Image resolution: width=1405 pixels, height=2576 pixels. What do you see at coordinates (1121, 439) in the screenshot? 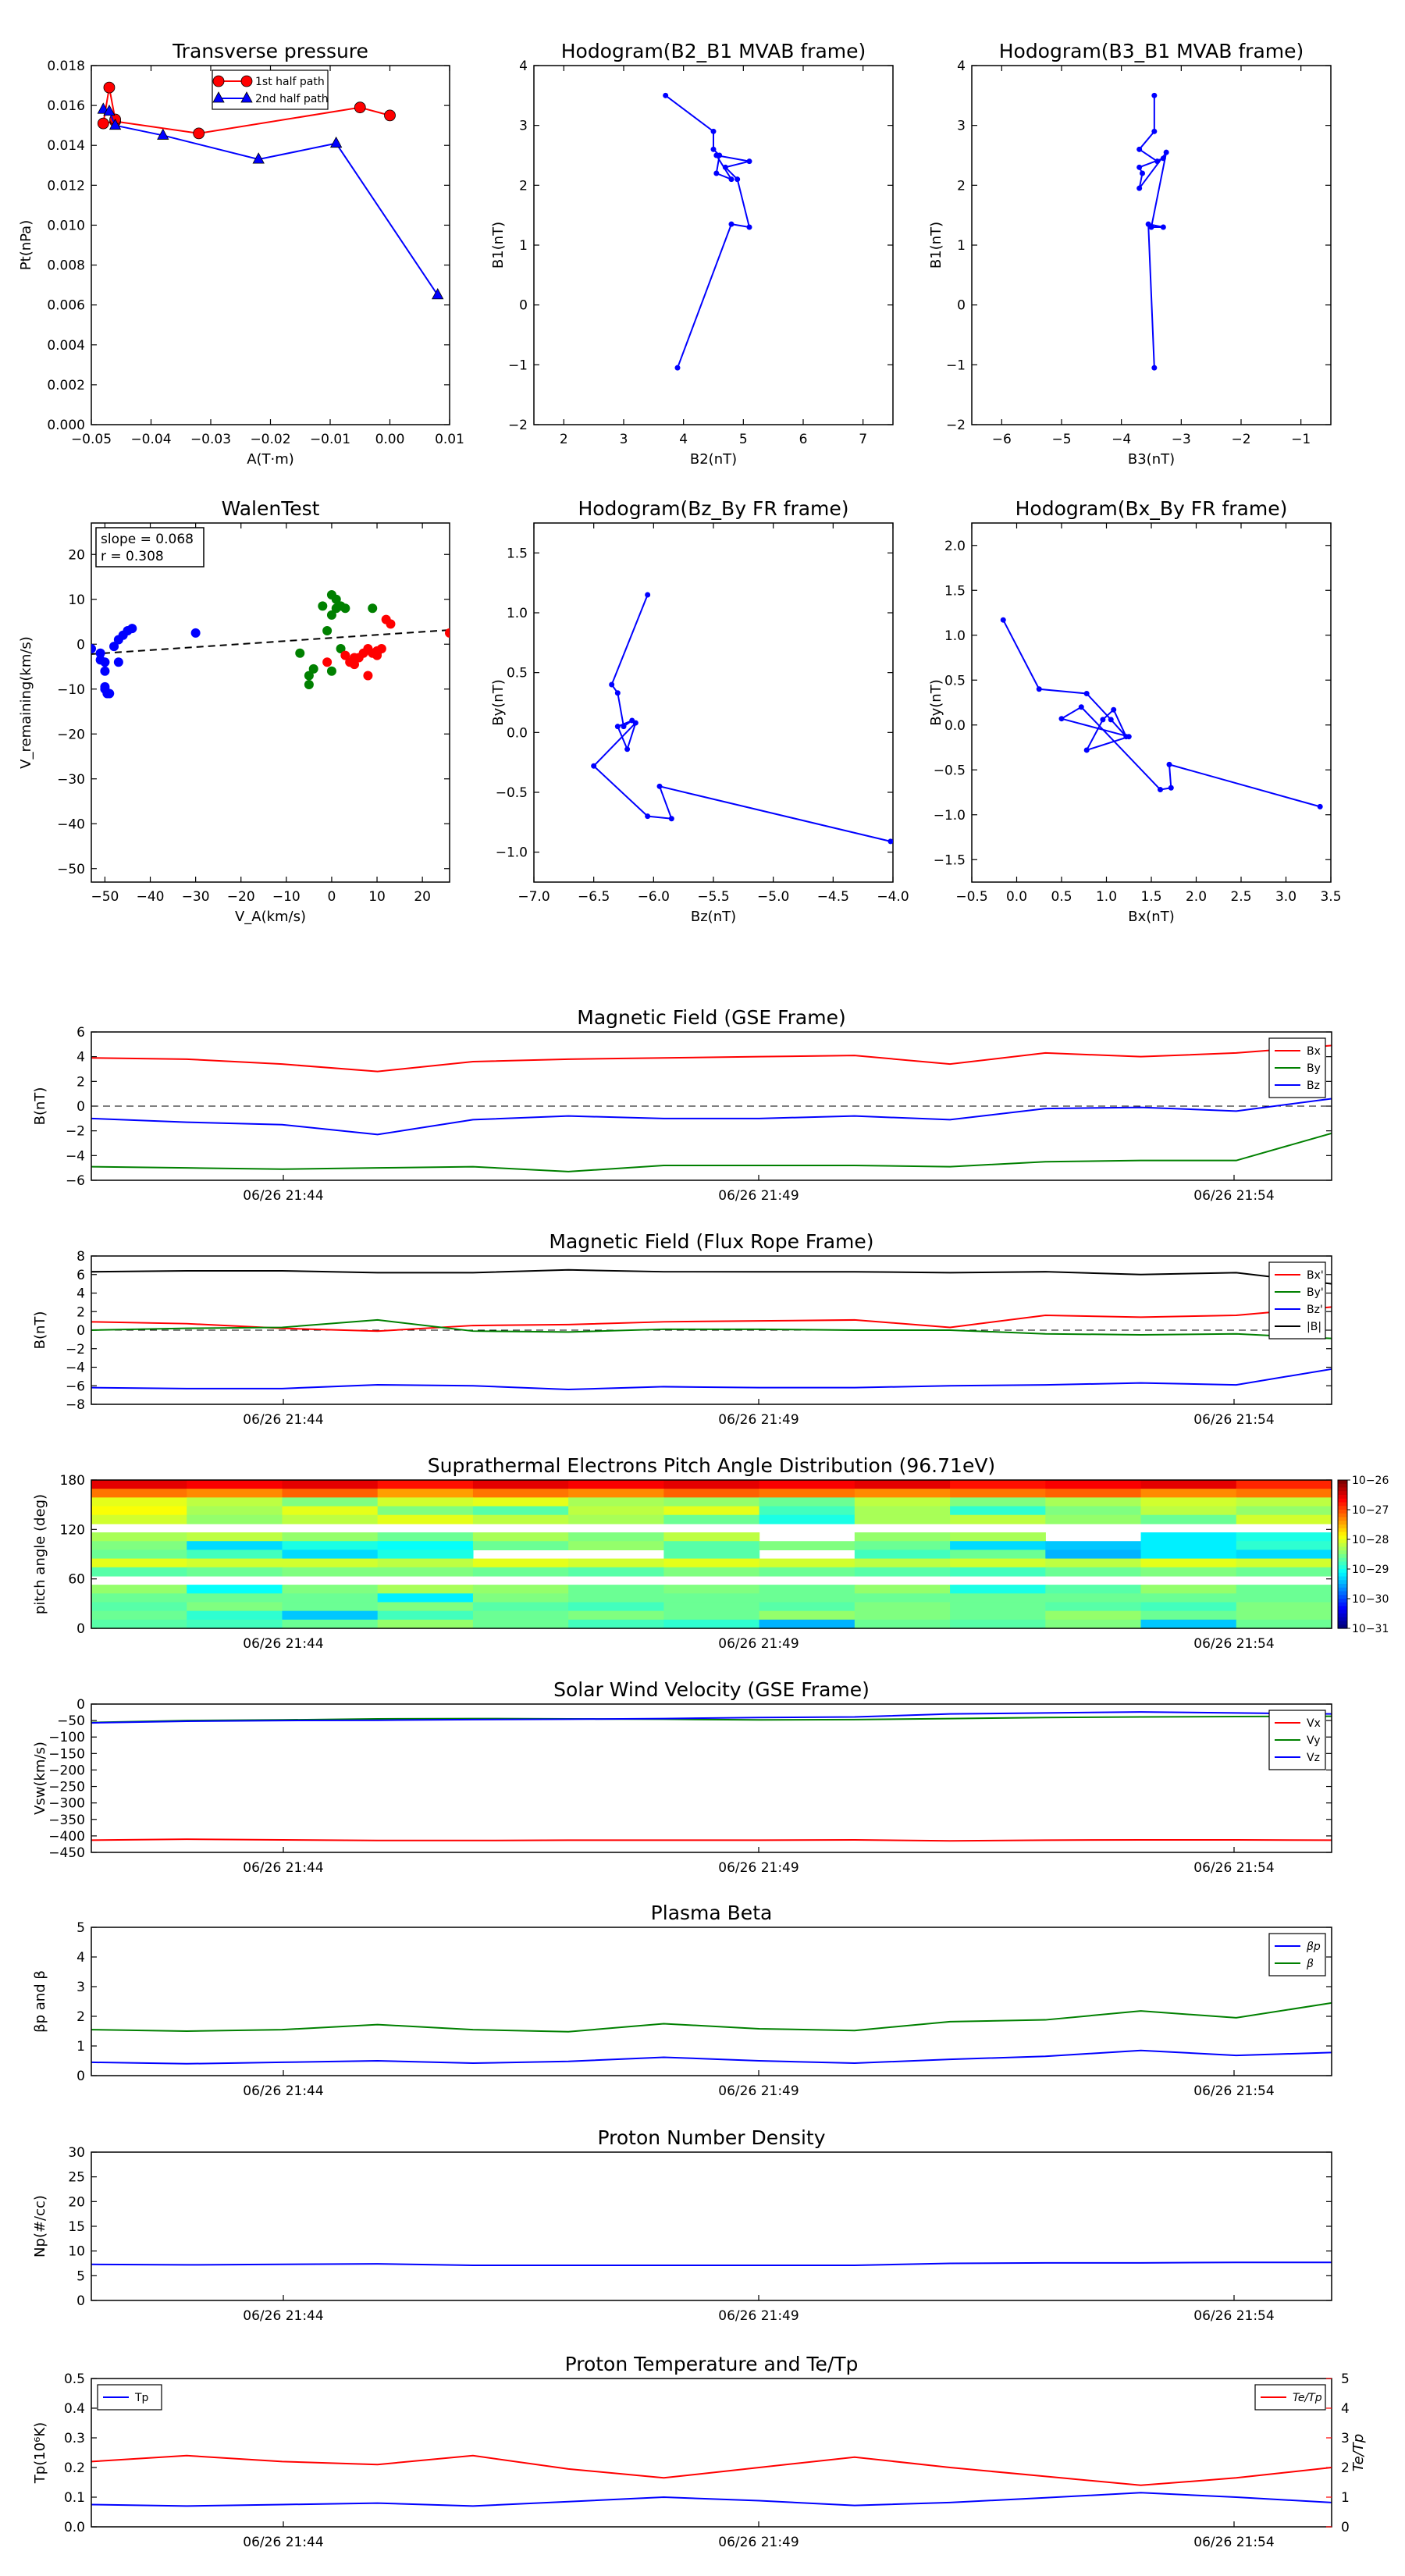
I see `h31-xtick-label: −4` at bounding box center [1121, 439].